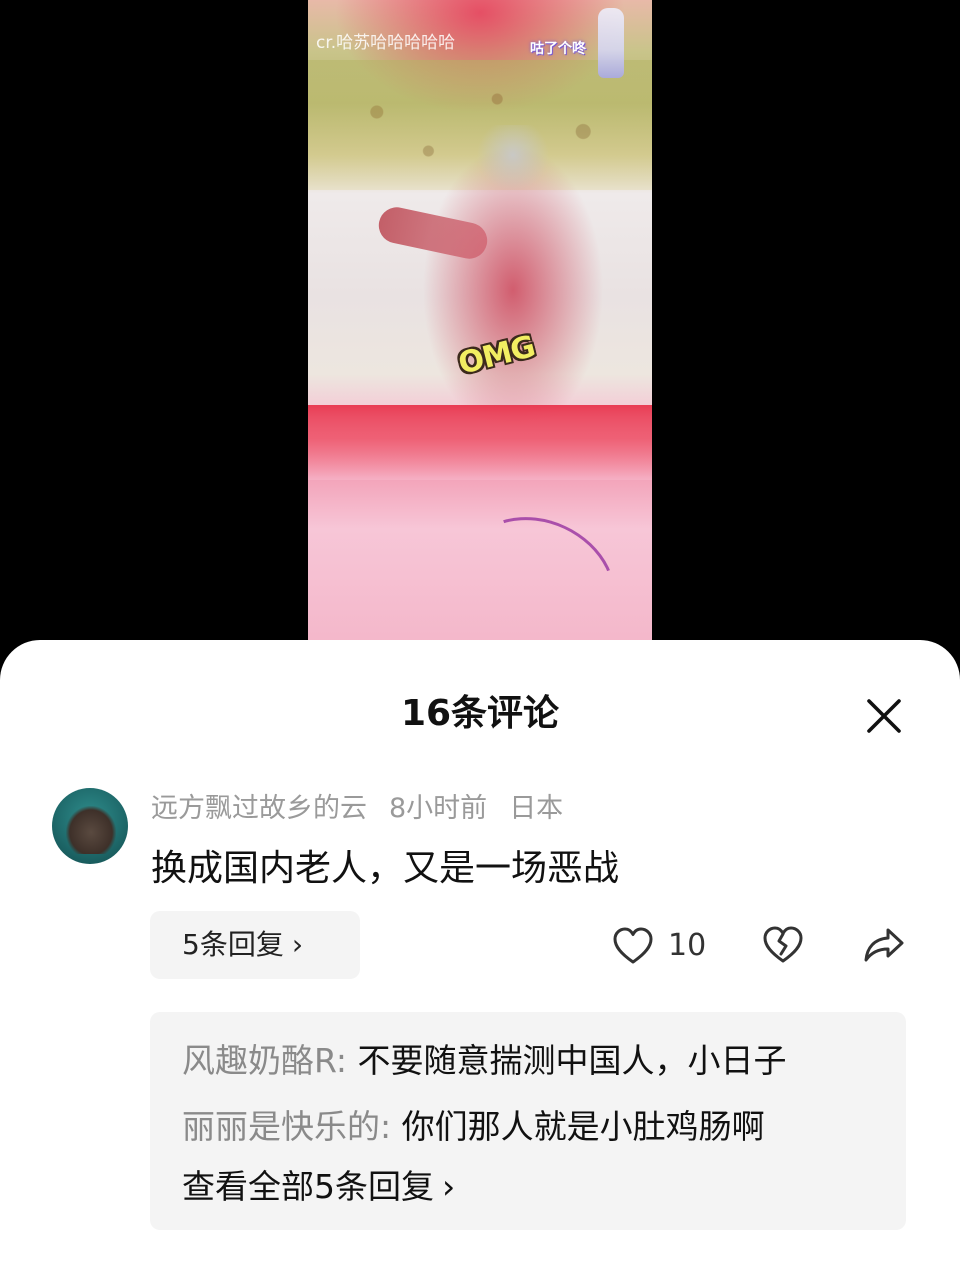 The height and width of the screenshot is (1283, 960). I want to click on reply-count-button: 5条回复 ›, so click(255, 945).